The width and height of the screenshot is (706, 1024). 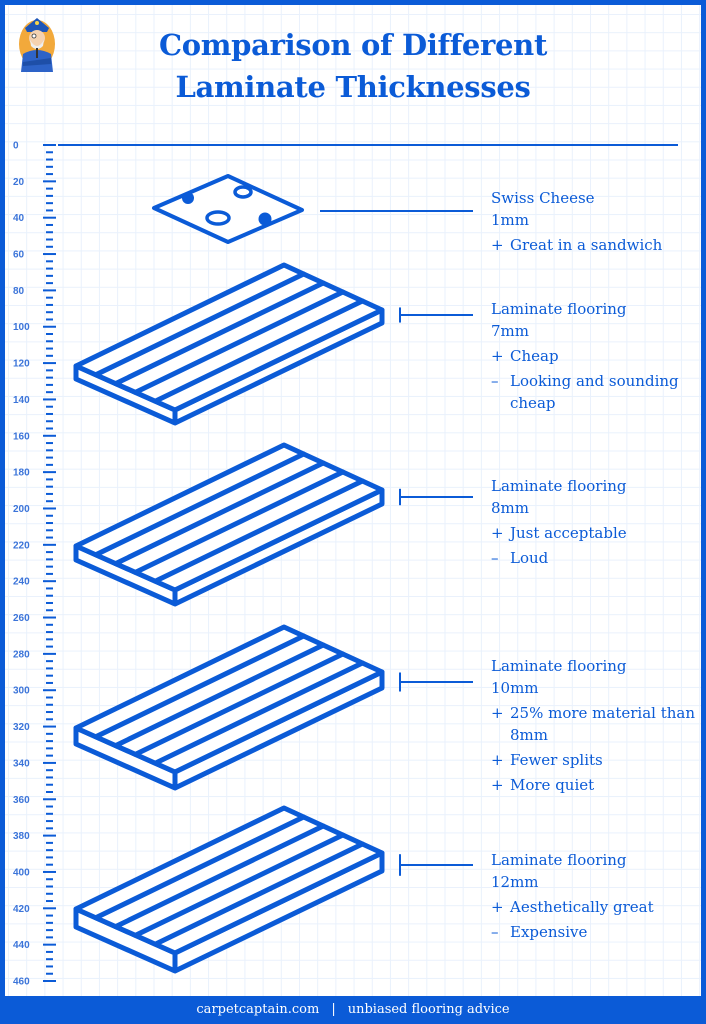 What do you see at coordinates (21, 982) in the screenshot?
I see `ruler-label: 460` at bounding box center [21, 982].